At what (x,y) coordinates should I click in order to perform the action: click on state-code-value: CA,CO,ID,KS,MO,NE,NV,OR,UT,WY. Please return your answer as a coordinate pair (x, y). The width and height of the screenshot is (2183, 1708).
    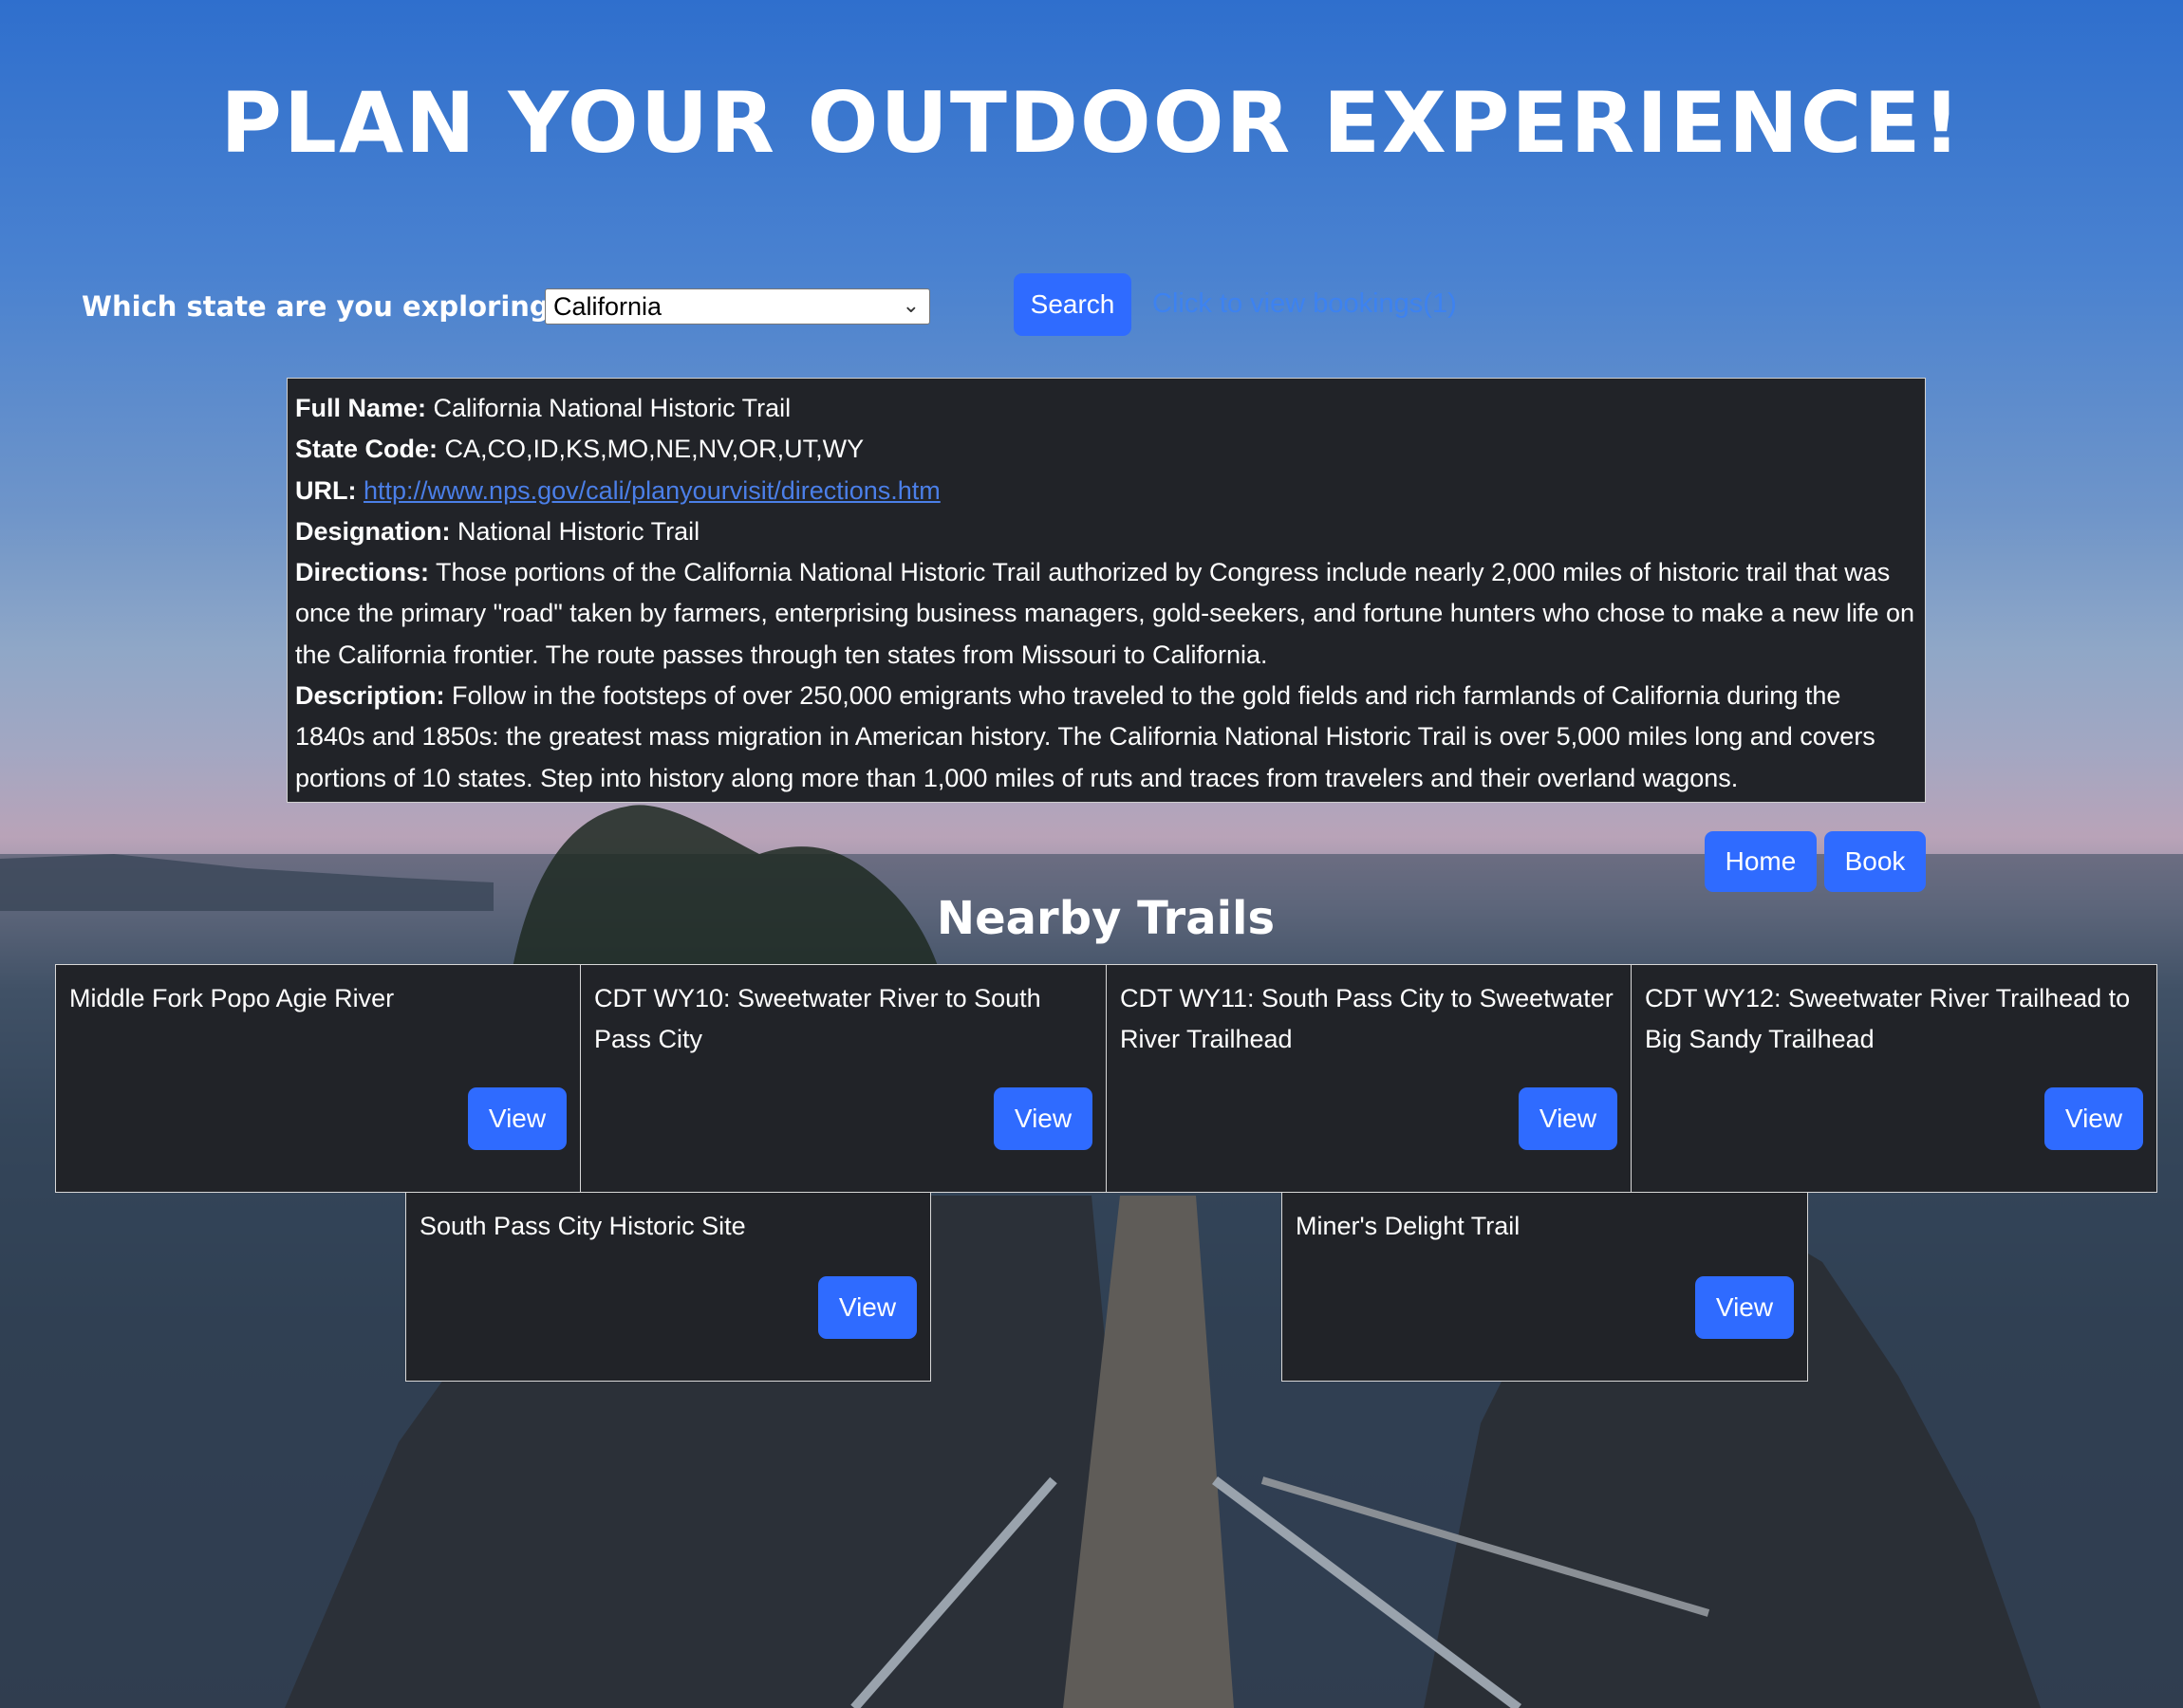
    Looking at the image, I should click on (654, 449).